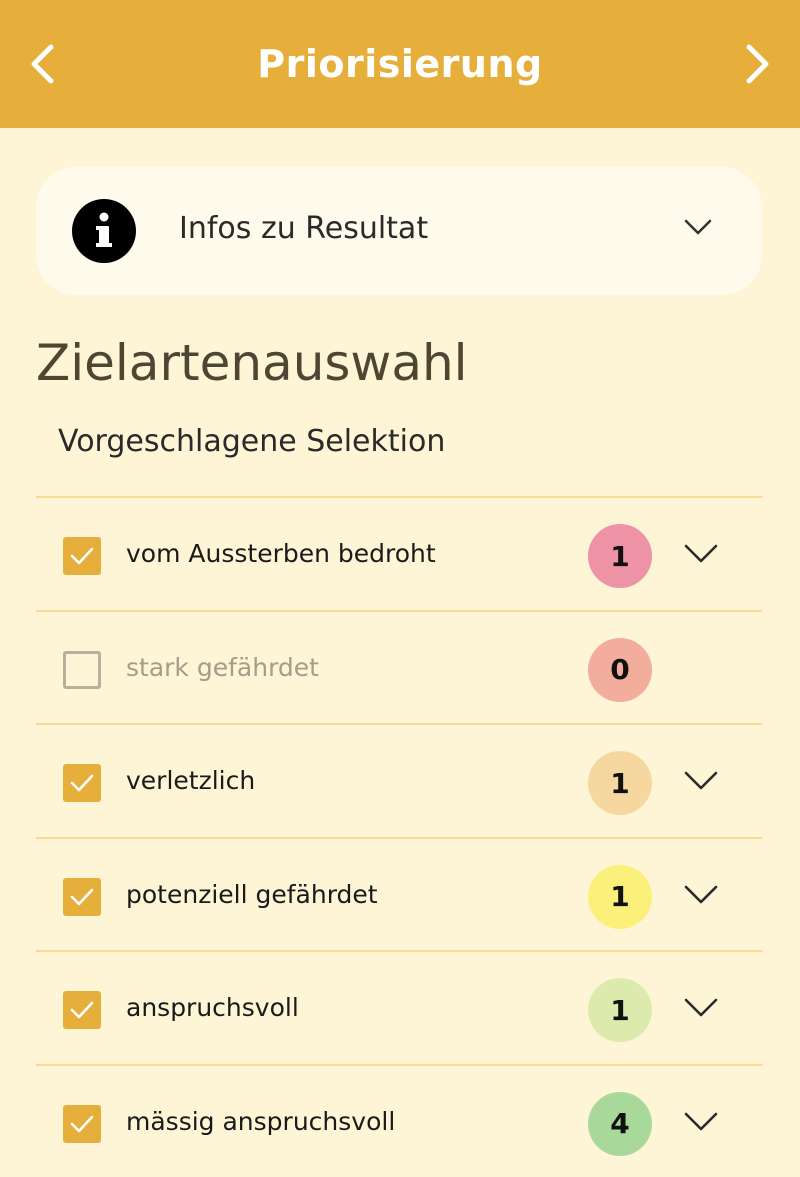 Image resolution: width=800 pixels, height=1177 pixels. I want to click on count-badge: 4, so click(620, 1124).